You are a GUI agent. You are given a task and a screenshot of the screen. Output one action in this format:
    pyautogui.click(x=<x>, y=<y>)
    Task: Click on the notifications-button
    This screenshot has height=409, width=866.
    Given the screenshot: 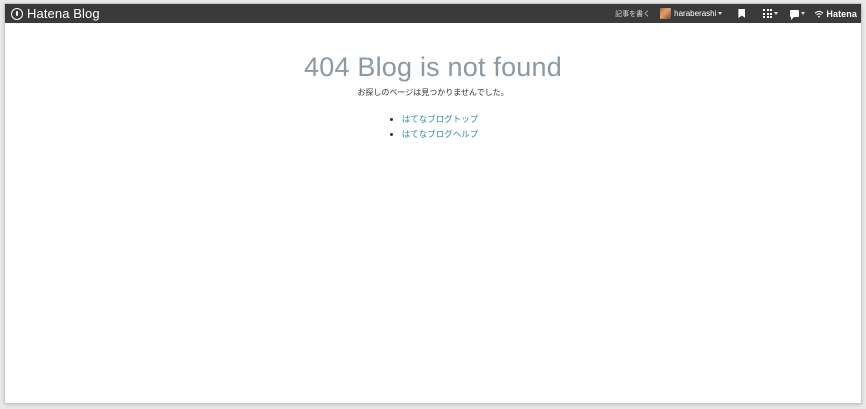 What is the action you would take?
    pyautogui.click(x=798, y=15)
    